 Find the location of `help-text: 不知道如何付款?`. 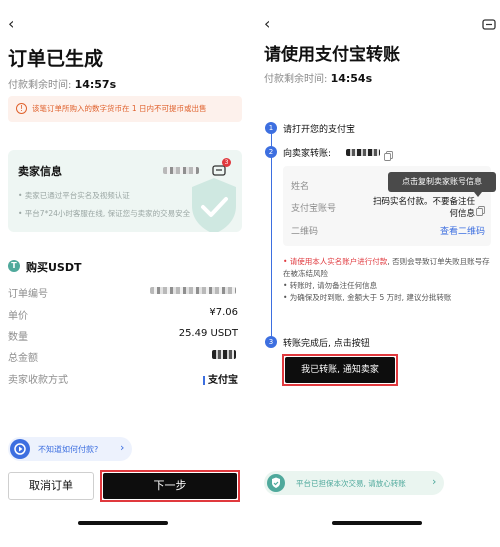

help-text: 不知道如何付款? is located at coordinates (68, 449).